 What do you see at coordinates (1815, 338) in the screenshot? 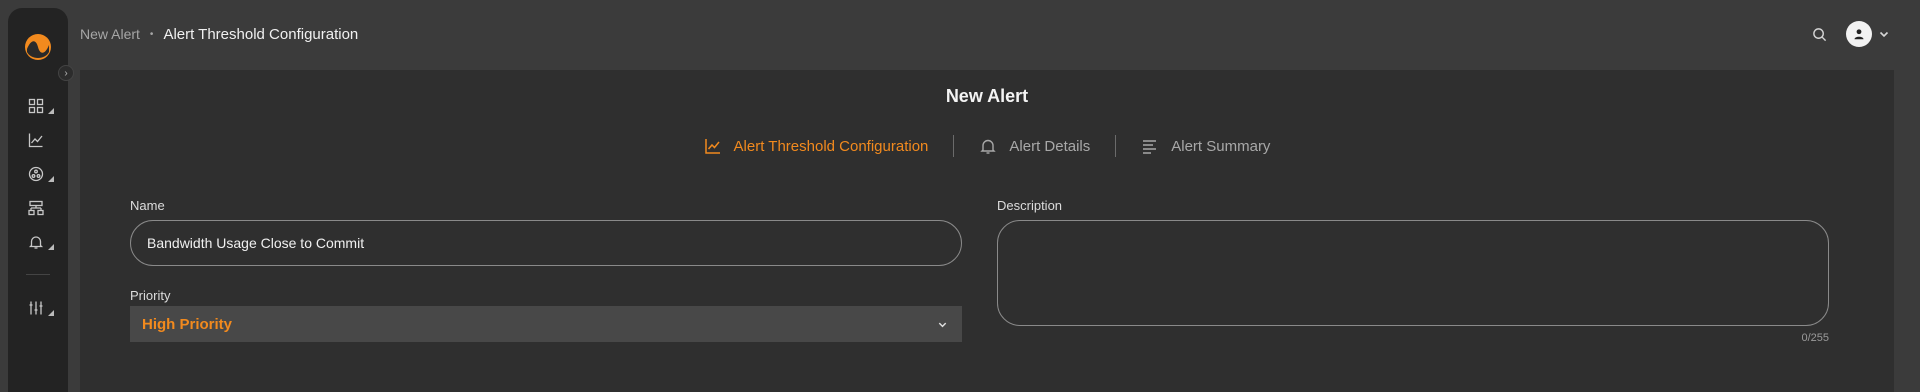
I see `character-count: 0/255` at bounding box center [1815, 338].